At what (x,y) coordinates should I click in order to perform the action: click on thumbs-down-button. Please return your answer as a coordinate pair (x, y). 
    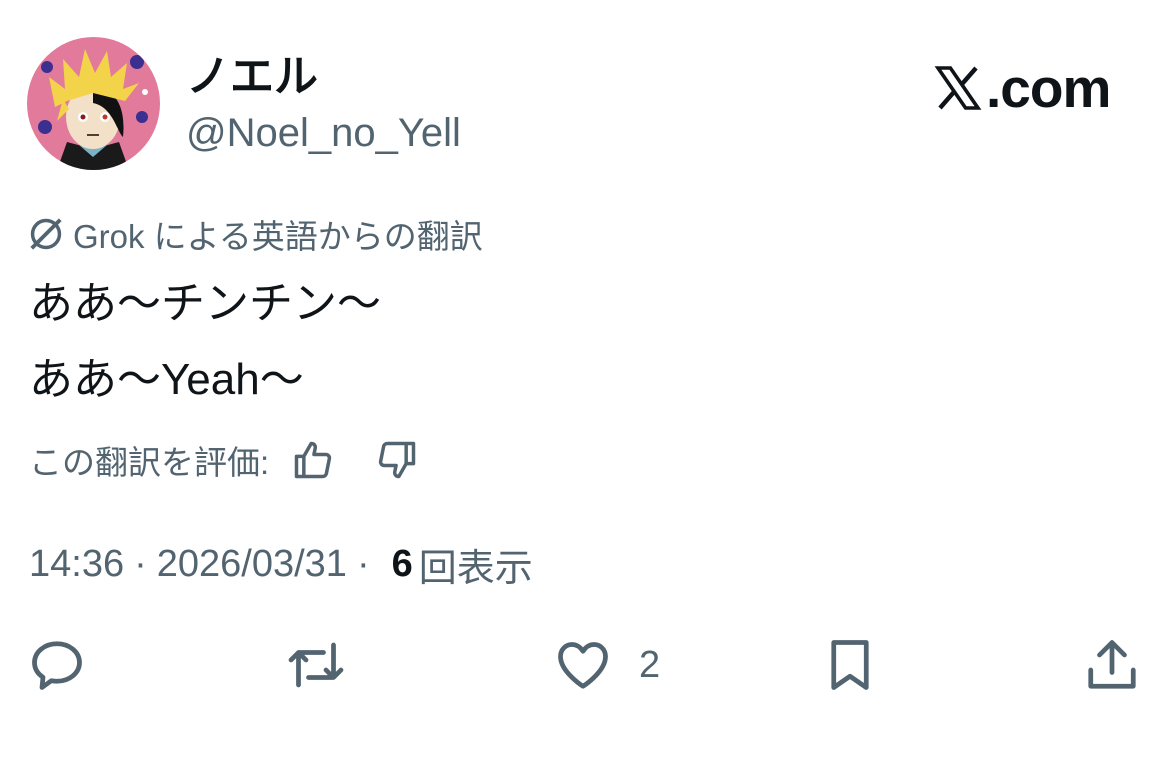
    Looking at the image, I should click on (397, 460).